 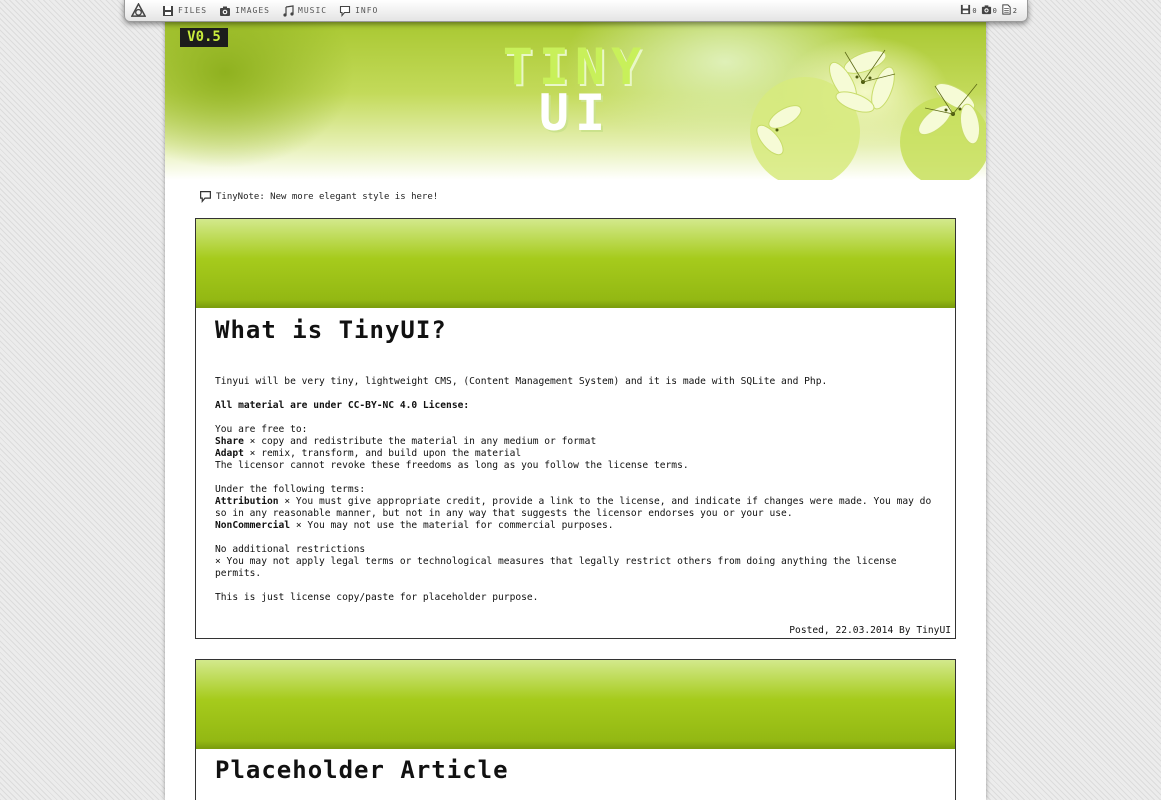 What do you see at coordinates (575, 113) in the screenshot?
I see `logo-line-2: UI` at bounding box center [575, 113].